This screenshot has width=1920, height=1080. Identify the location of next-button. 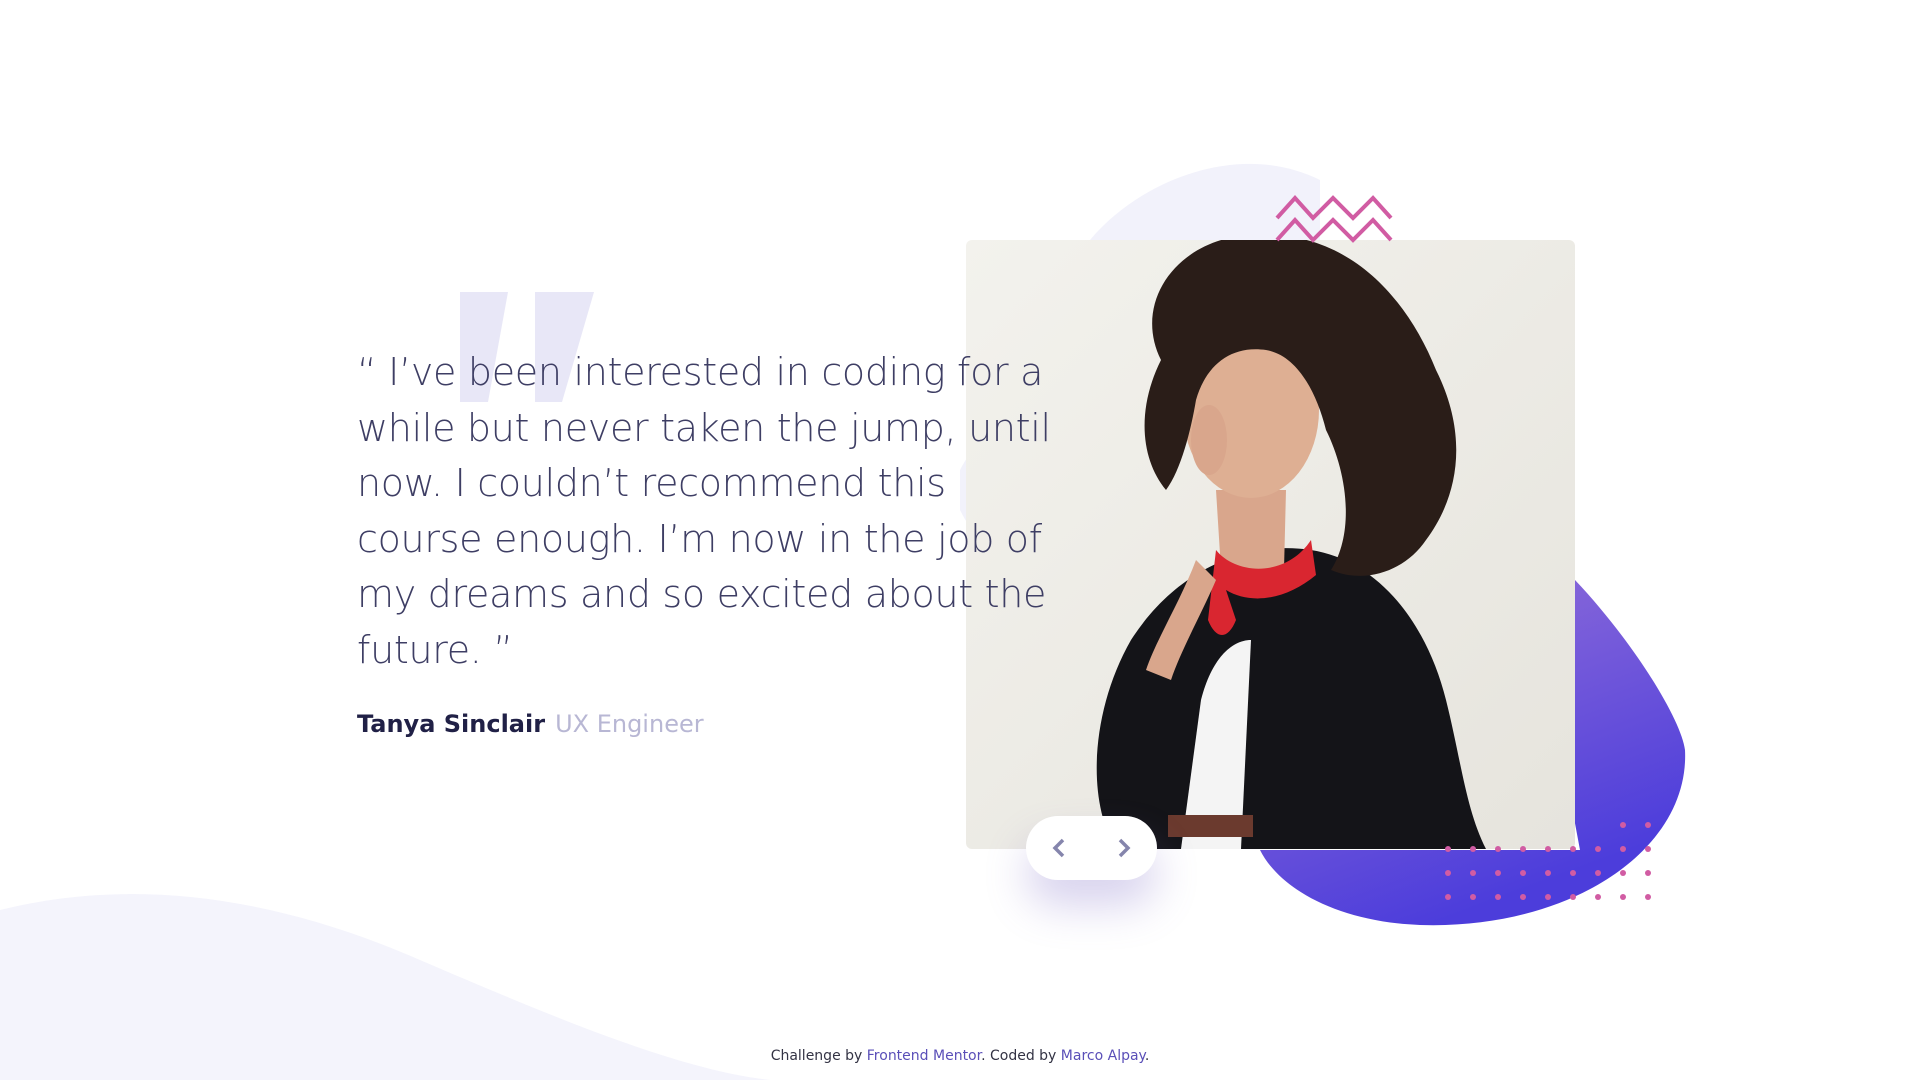
(1125, 848).